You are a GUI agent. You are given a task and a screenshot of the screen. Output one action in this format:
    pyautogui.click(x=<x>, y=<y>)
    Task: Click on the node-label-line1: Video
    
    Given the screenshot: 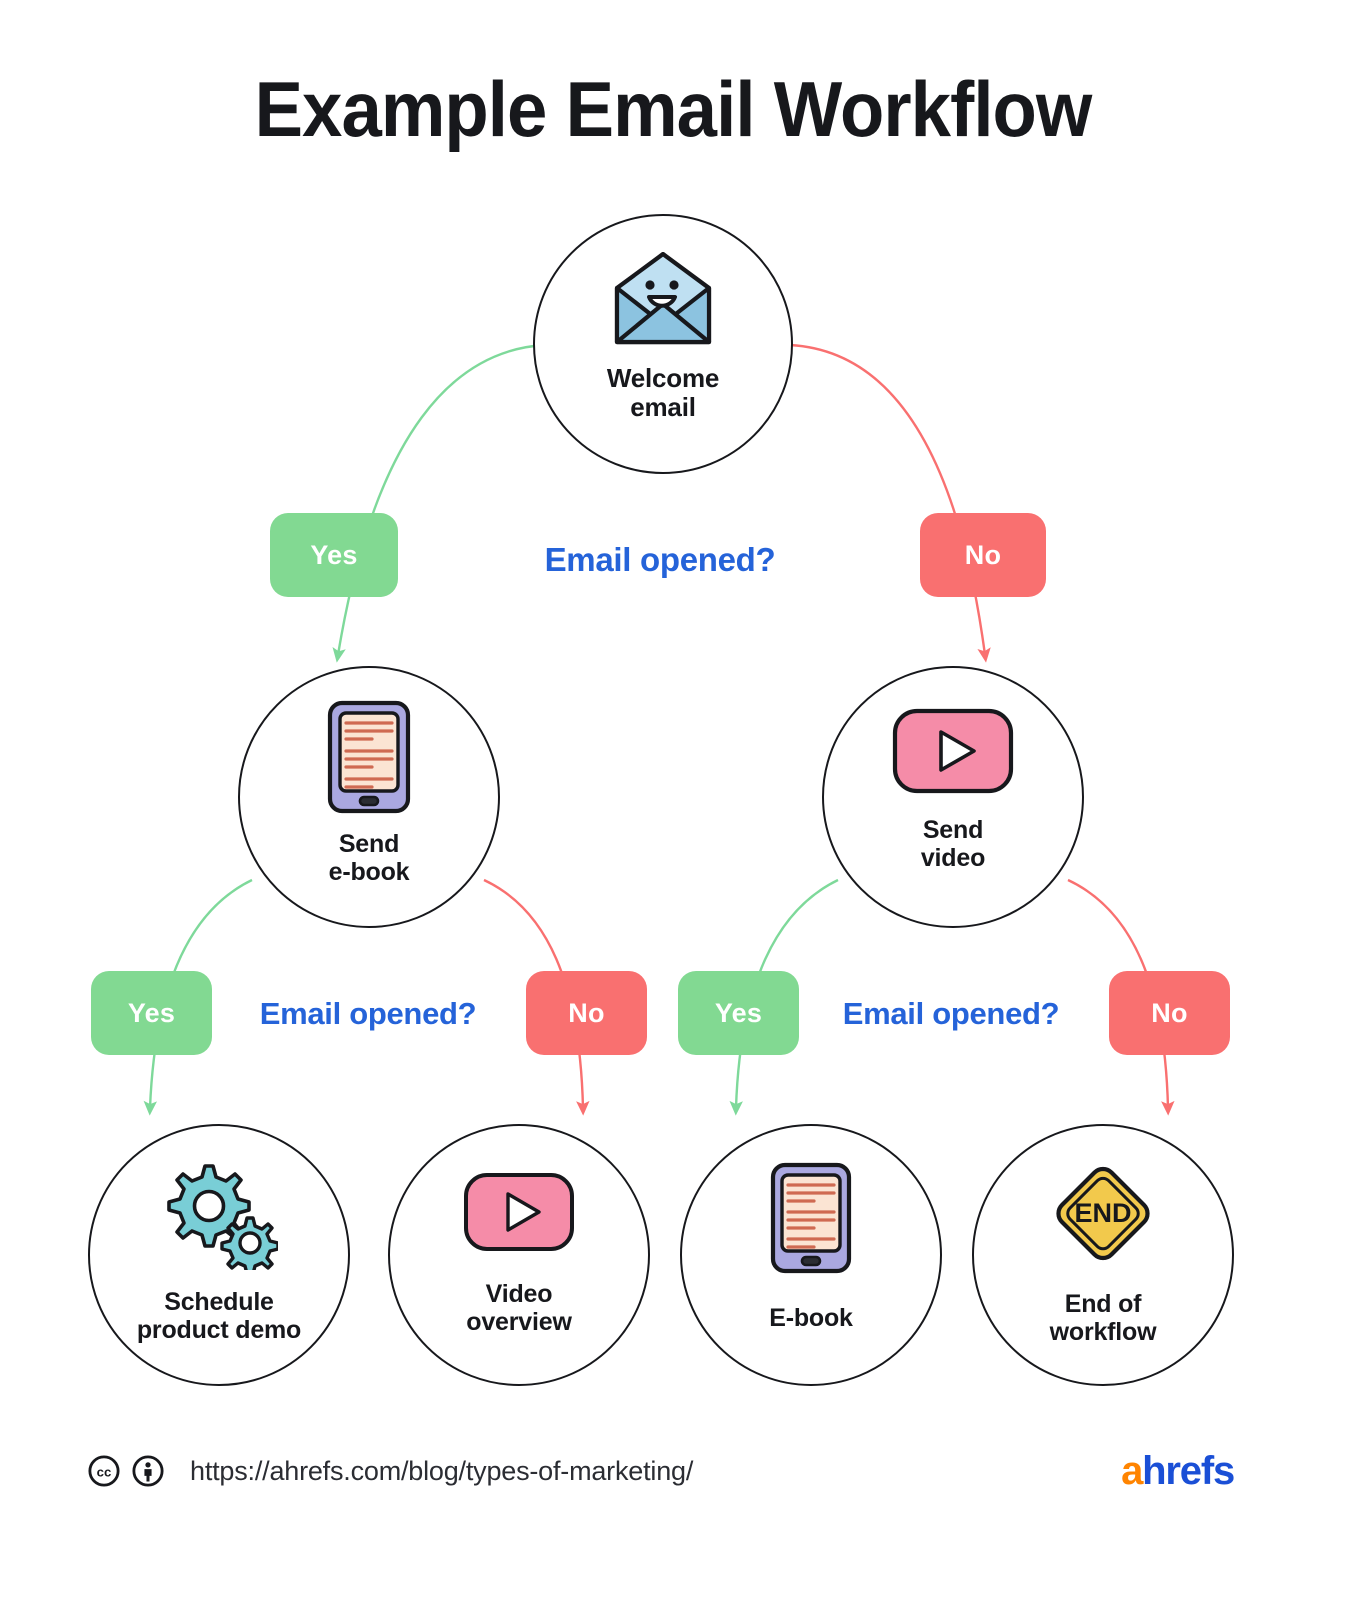 What is the action you would take?
    pyautogui.click(x=519, y=1294)
    